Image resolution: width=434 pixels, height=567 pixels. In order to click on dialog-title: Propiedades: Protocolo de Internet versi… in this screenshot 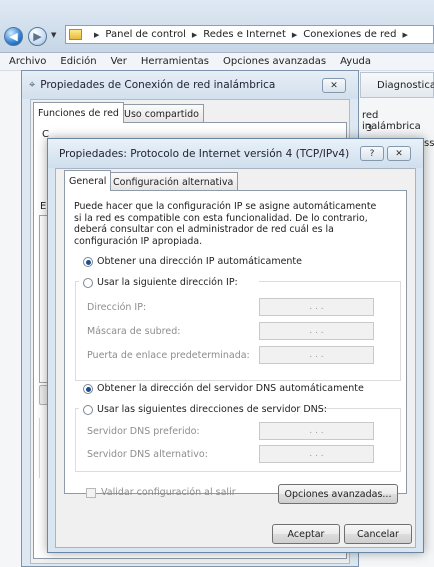, I will do `click(204, 153)`.